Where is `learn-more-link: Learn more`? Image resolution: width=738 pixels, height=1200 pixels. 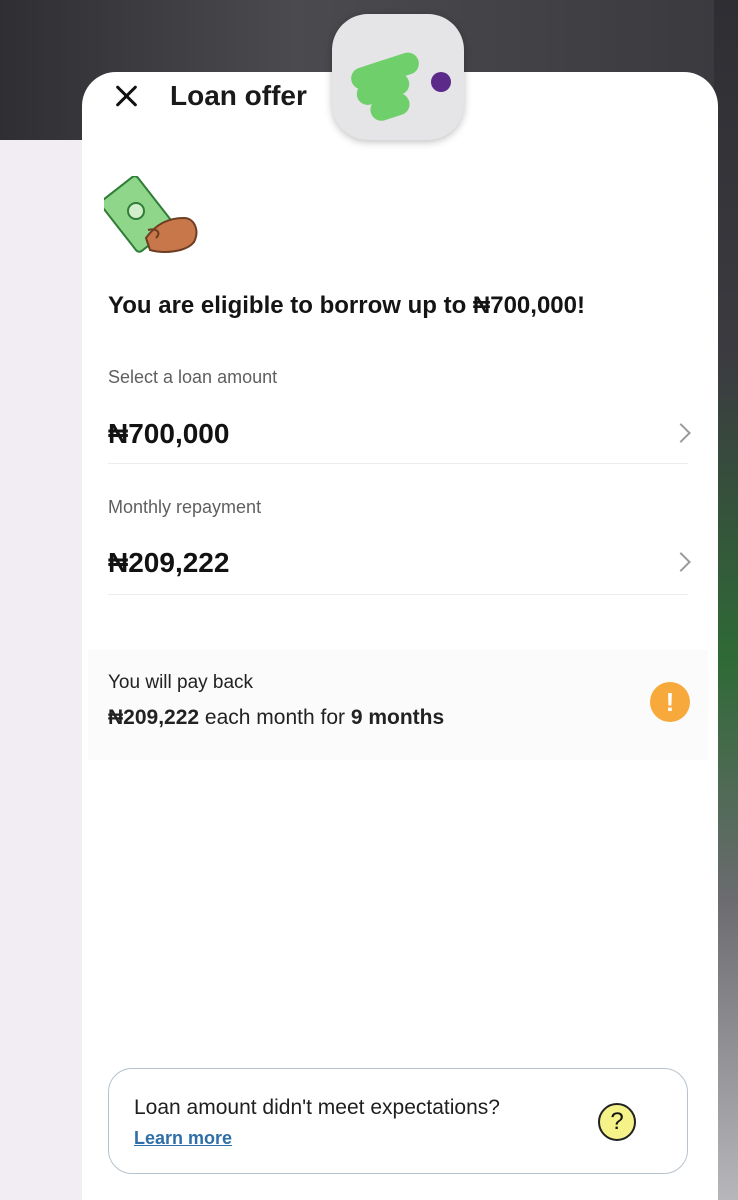 learn-more-link: Learn more is located at coordinates (183, 1138).